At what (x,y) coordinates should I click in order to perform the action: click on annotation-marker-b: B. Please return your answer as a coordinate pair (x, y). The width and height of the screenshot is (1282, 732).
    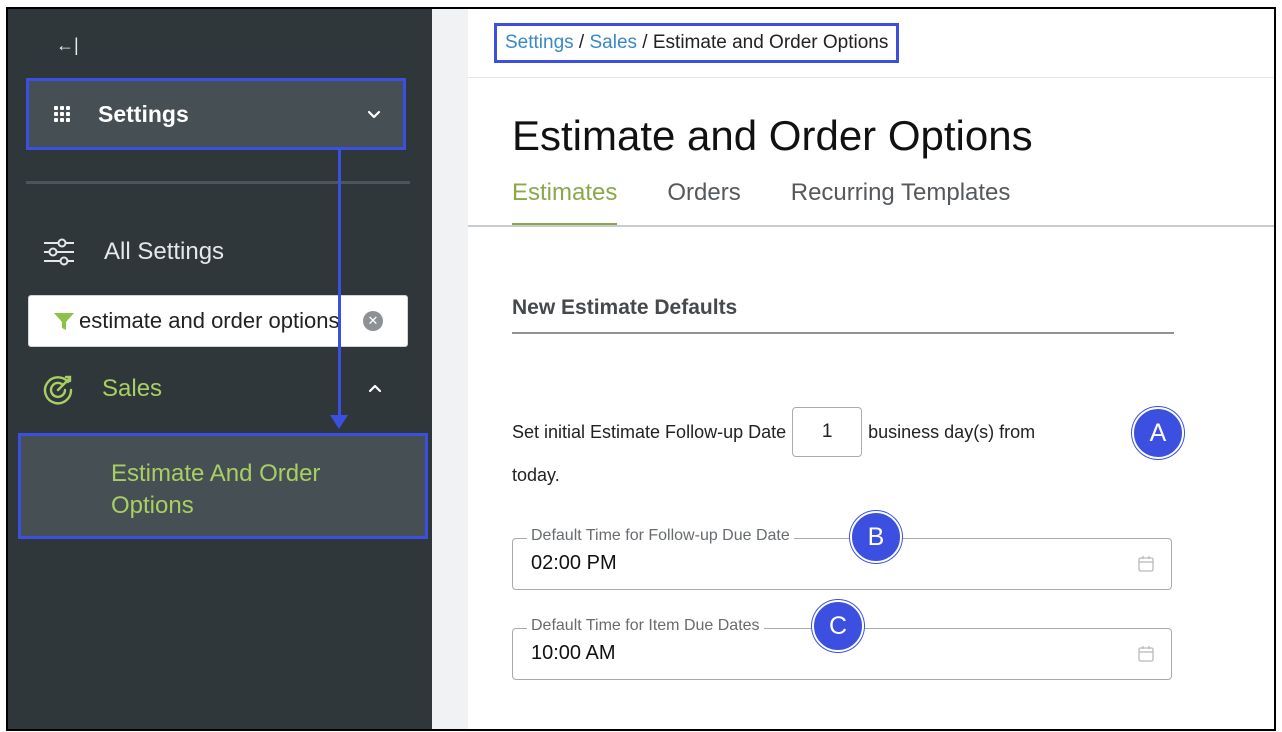
    Looking at the image, I should click on (876, 537).